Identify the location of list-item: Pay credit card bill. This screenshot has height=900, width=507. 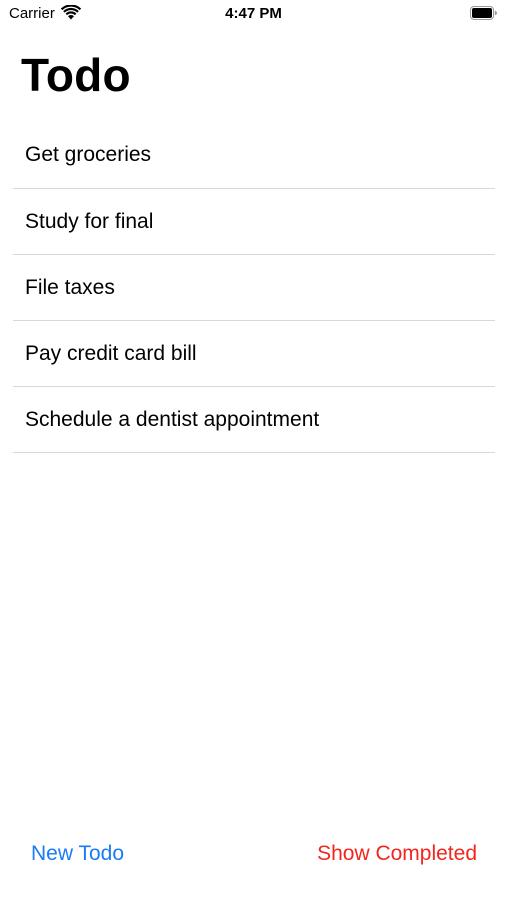
(254, 354).